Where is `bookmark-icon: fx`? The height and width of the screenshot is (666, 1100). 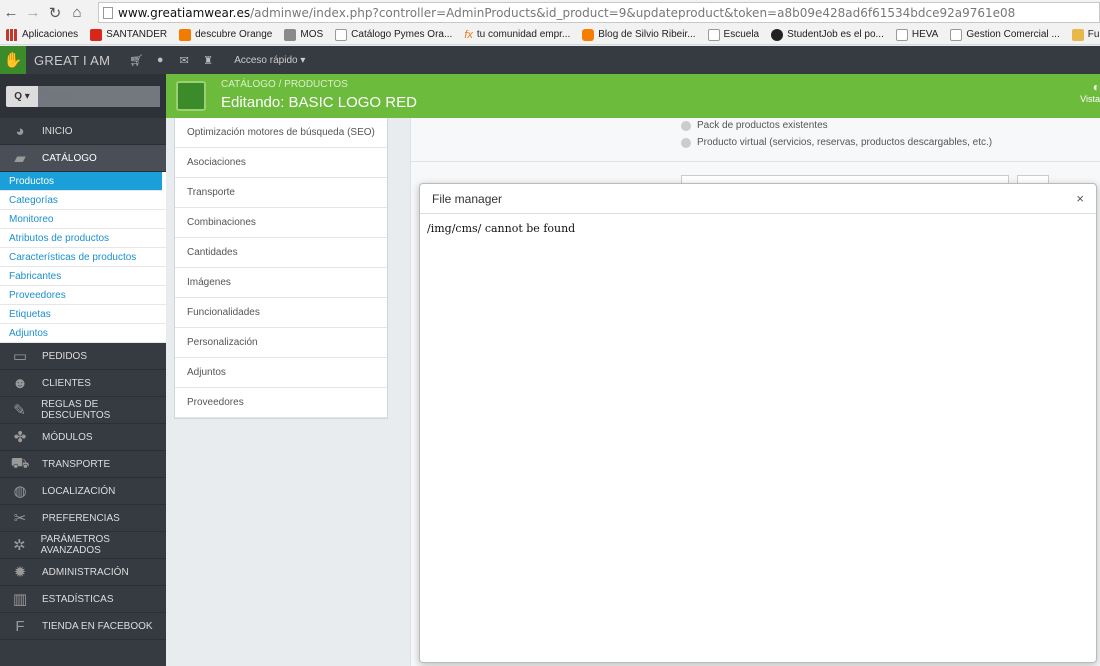 bookmark-icon: fx is located at coordinates (468, 34).